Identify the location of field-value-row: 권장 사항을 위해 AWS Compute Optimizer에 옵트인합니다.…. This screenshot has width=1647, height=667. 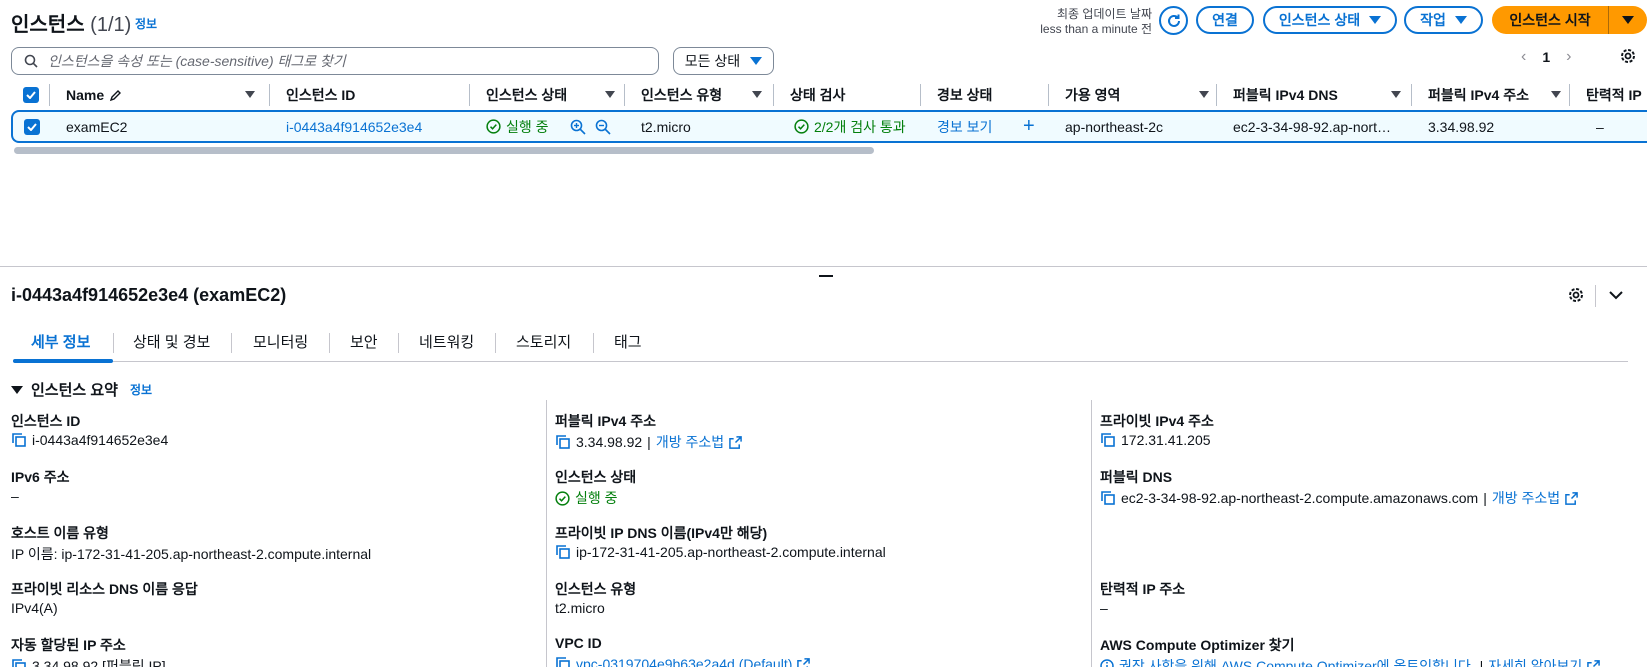
(1350, 661).